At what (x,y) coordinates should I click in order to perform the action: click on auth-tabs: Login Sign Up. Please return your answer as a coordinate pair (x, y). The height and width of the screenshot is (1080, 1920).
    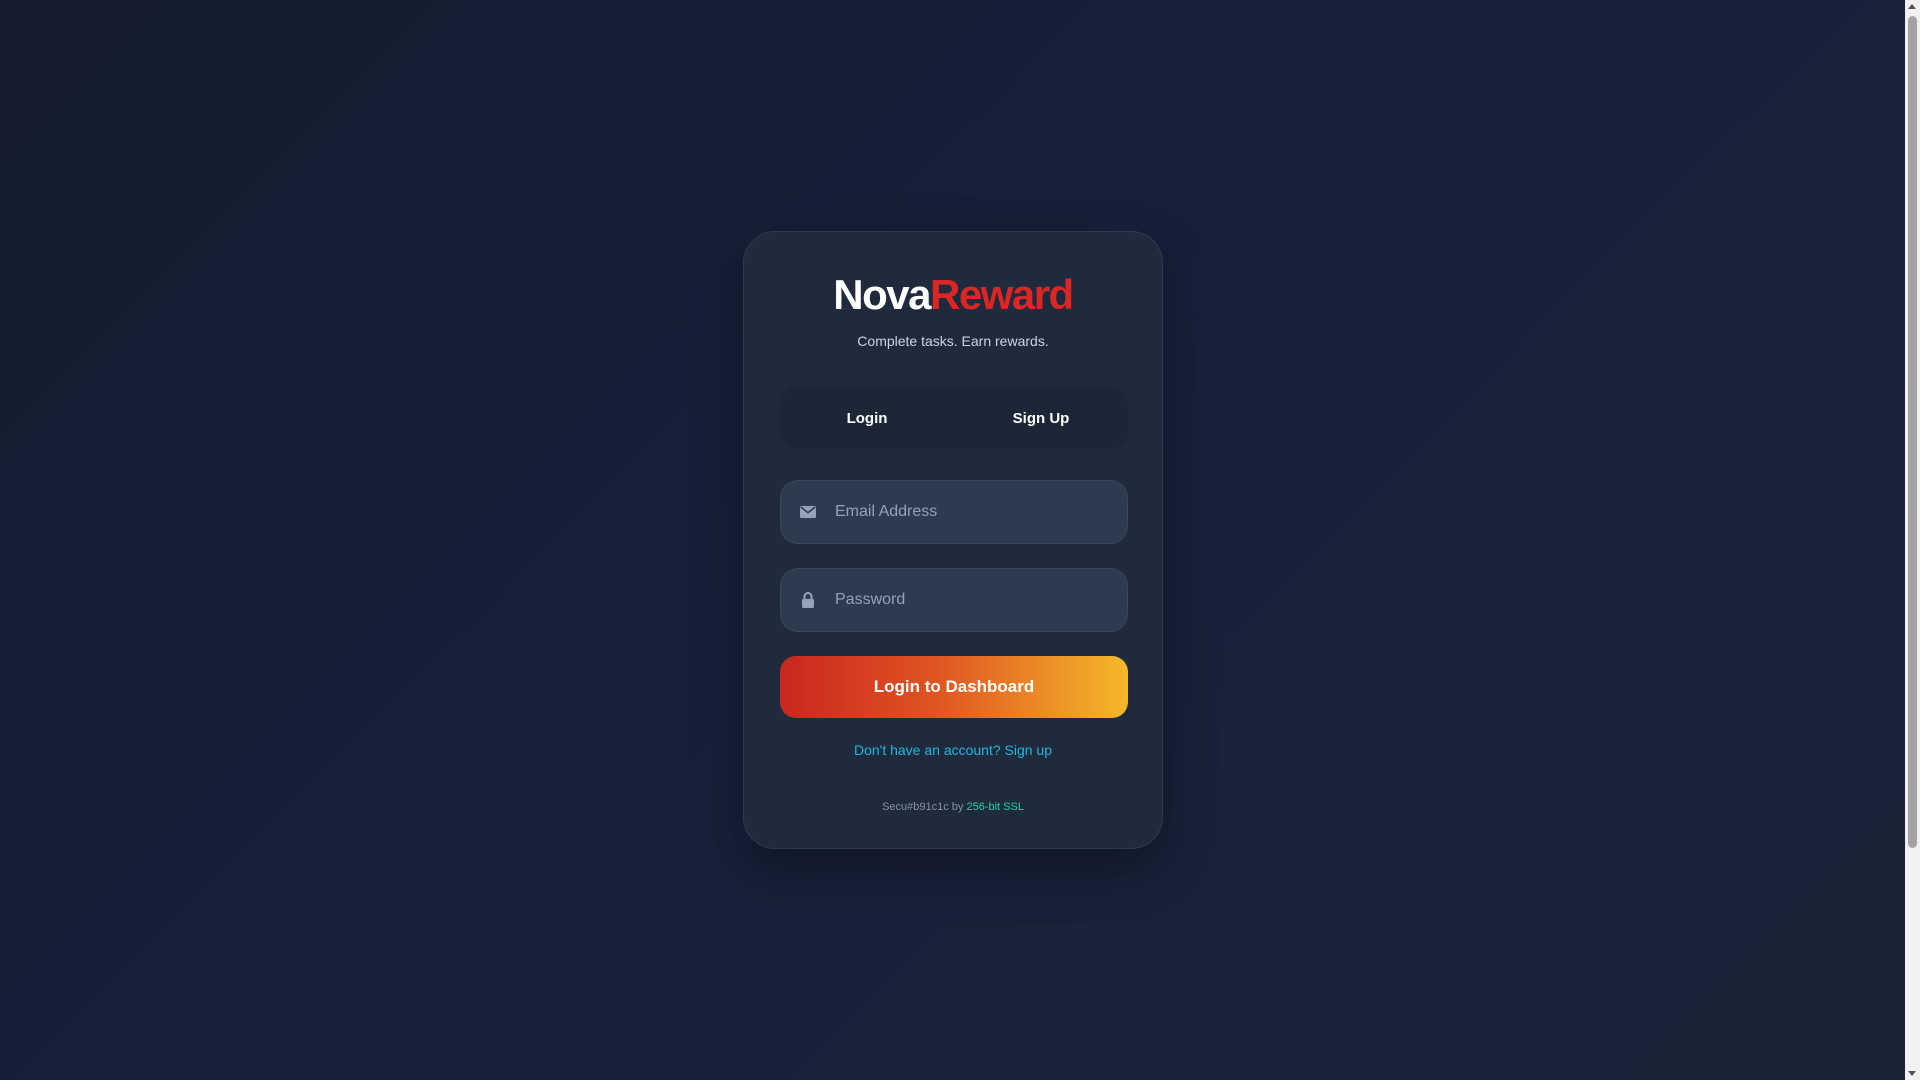
    Looking at the image, I should click on (954, 418).